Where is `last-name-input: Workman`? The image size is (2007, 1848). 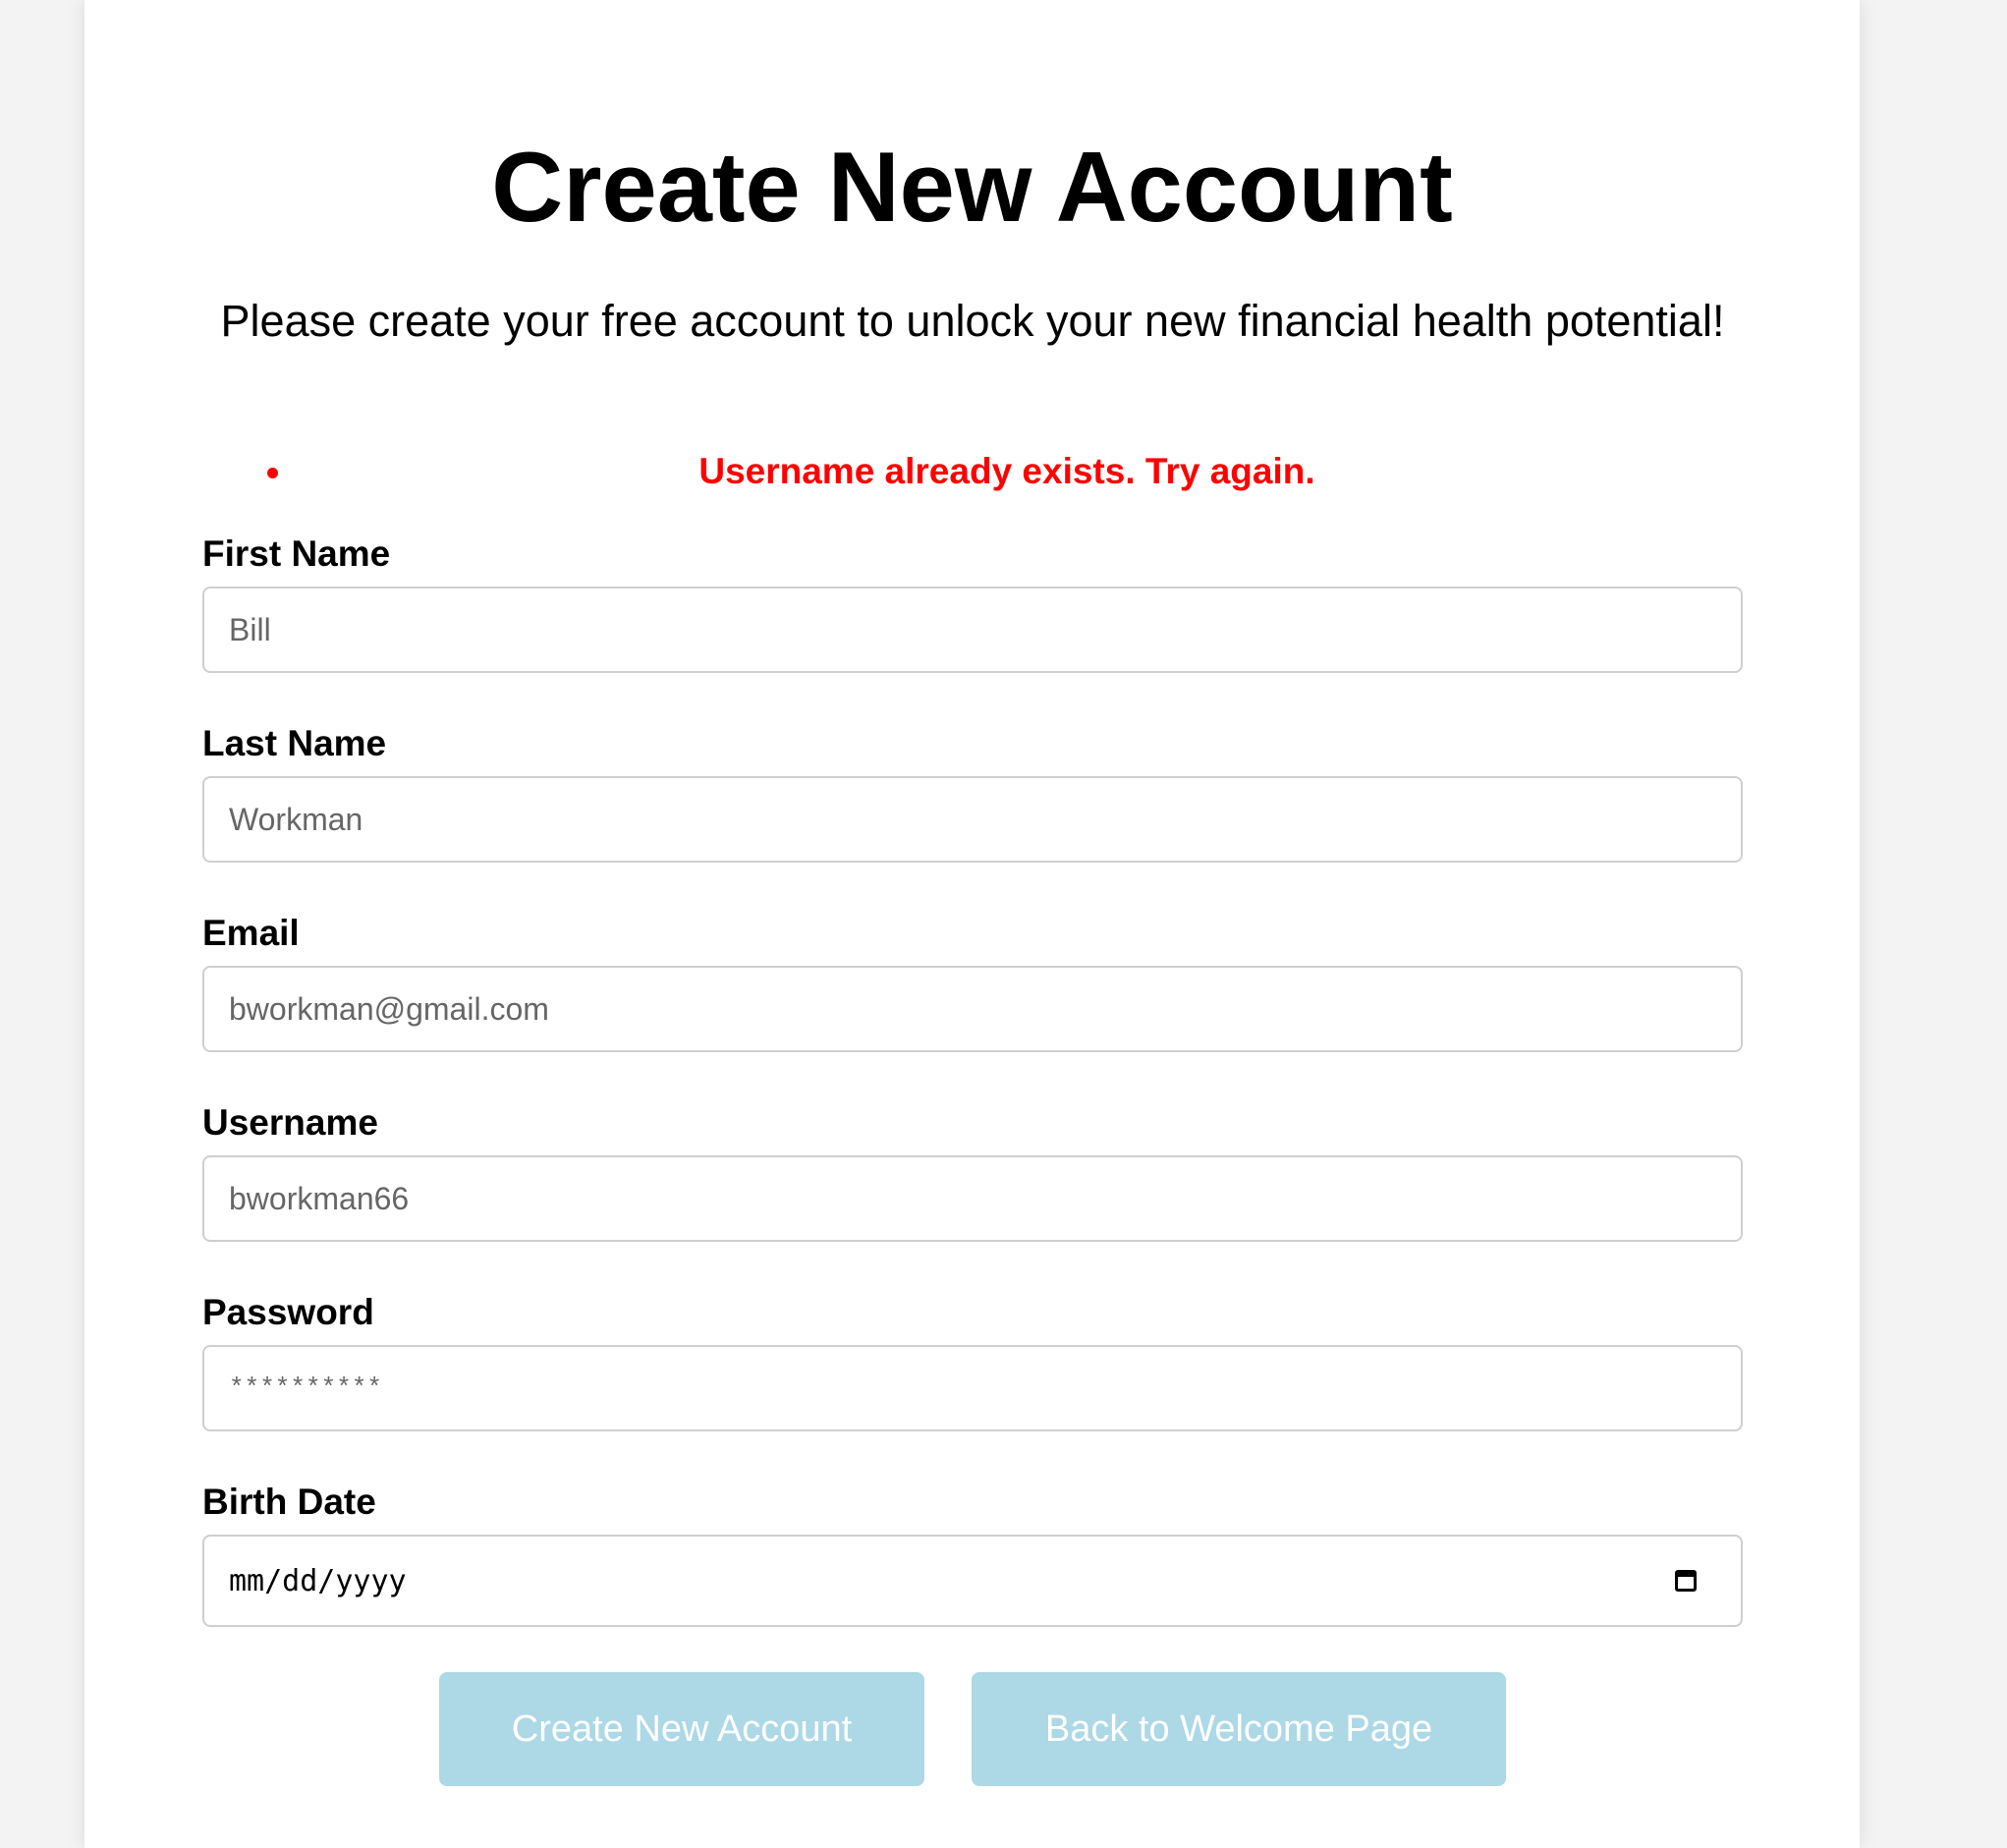
last-name-input: Workman is located at coordinates (972, 819).